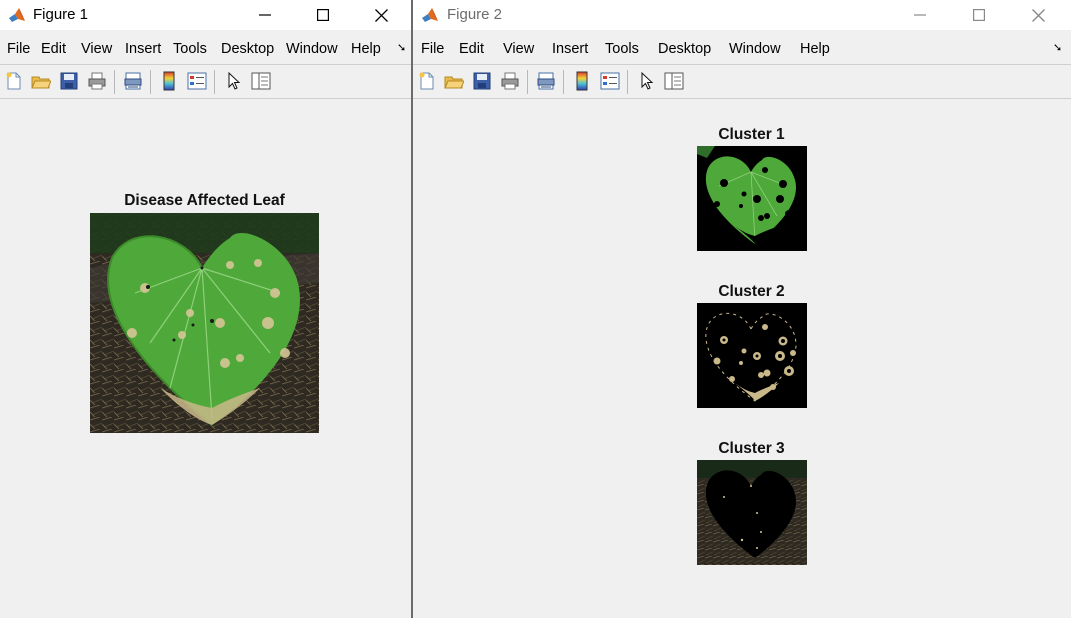 The height and width of the screenshot is (618, 1071). What do you see at coordinates (742, 15) in the screenshot?
I see `figure2-titlebar: Figure 2` at bounding box center [742, 15].